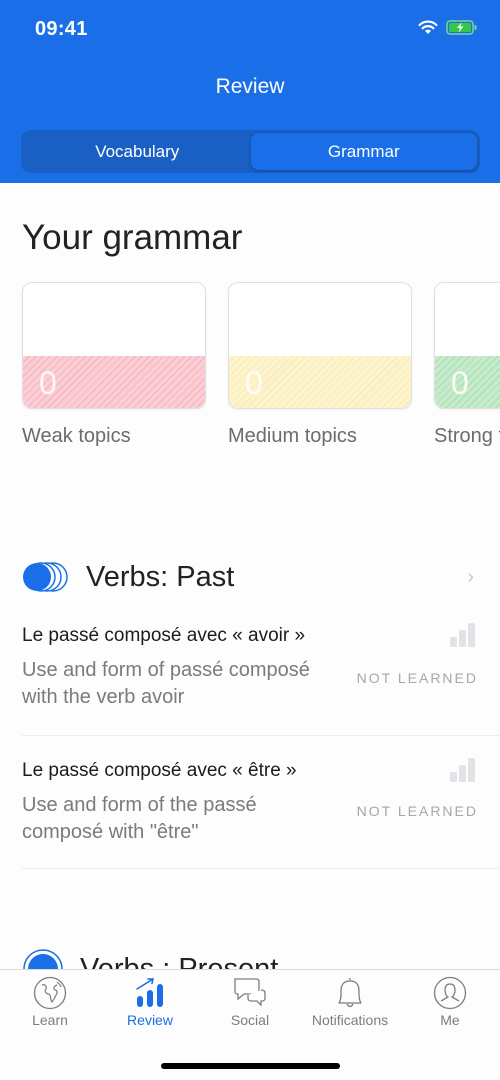 The image size is (500, 1080). I want to click on home-indicator, so click(250, 1066).